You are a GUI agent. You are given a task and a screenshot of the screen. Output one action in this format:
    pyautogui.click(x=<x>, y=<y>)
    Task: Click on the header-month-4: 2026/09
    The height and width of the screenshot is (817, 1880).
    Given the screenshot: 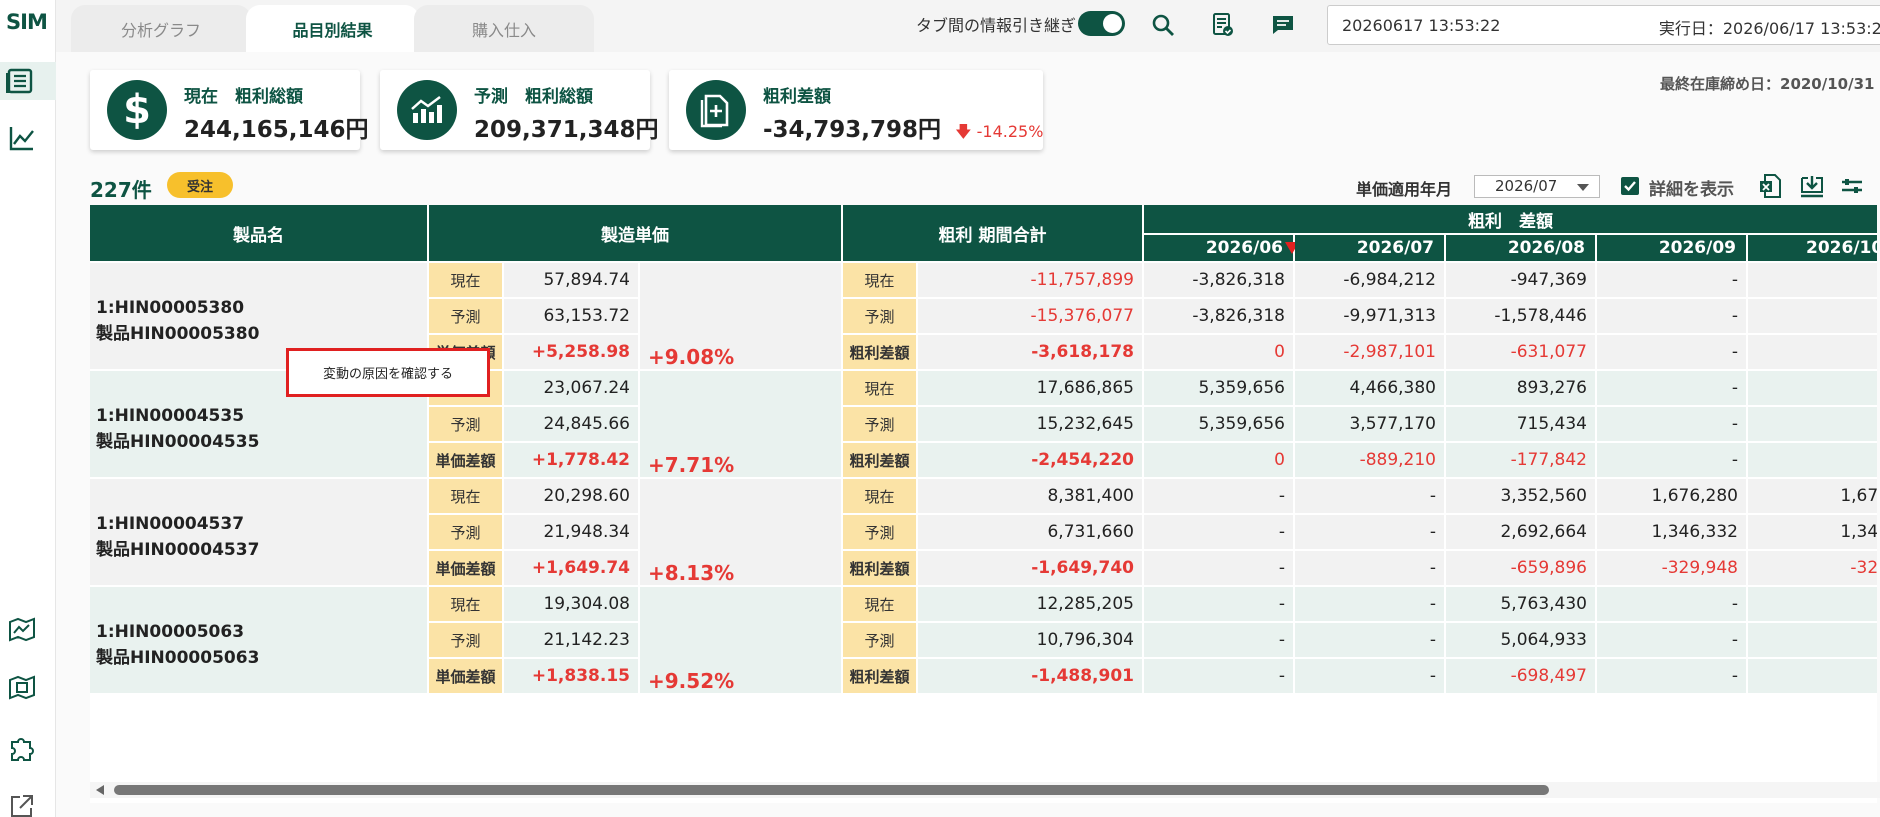 What is the action you would take?
    pyautogui.click(x=1671, y=248)
    